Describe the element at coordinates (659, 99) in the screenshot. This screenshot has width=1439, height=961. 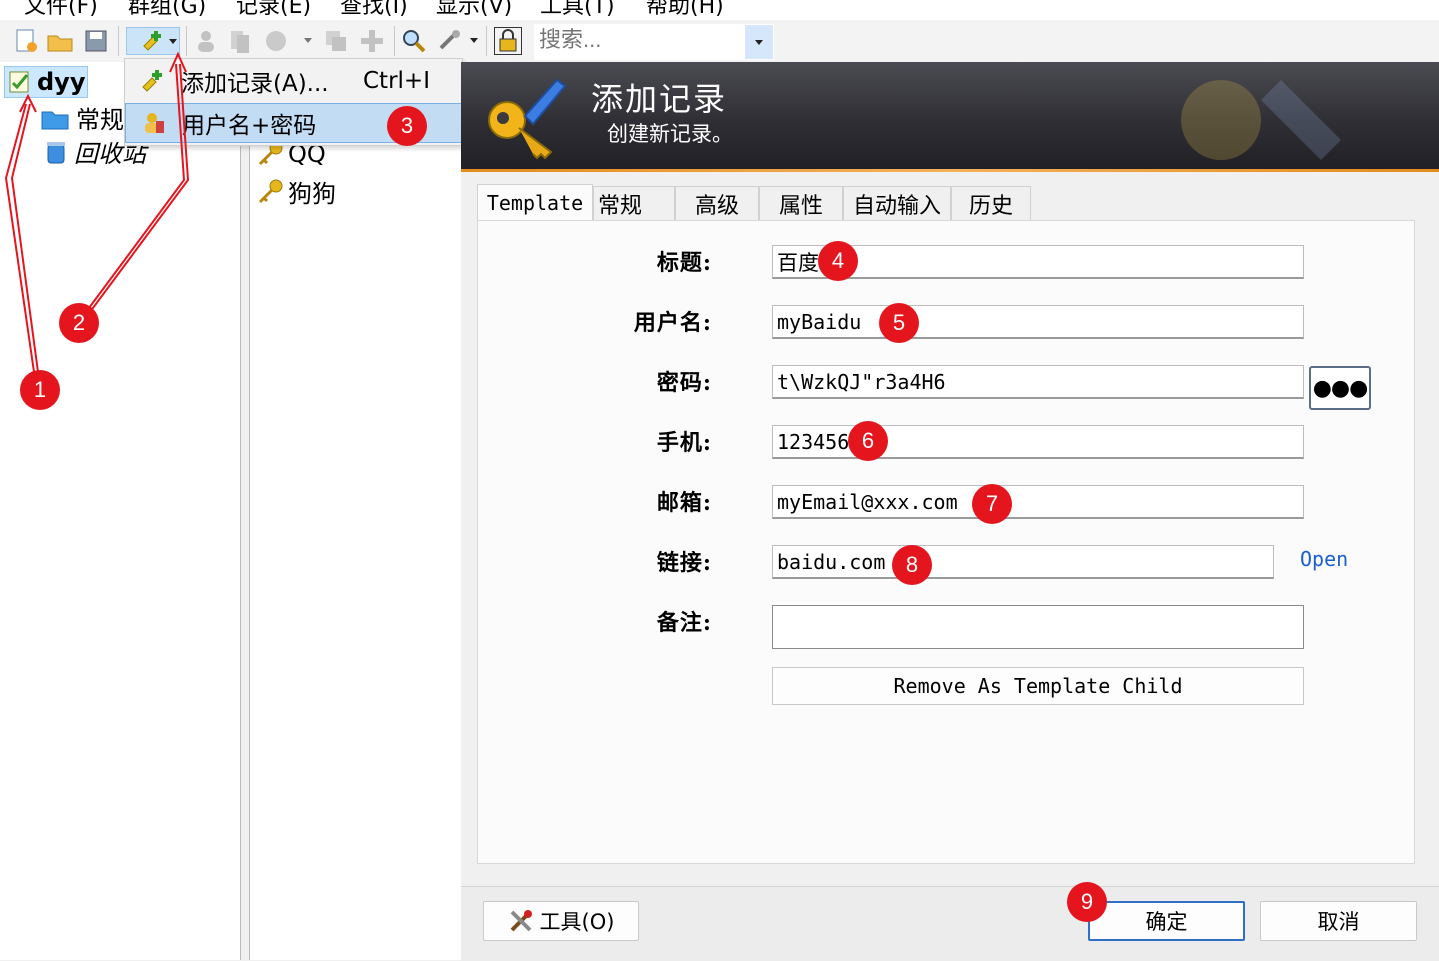
I see `dialog-title: 添加记录` at that location.